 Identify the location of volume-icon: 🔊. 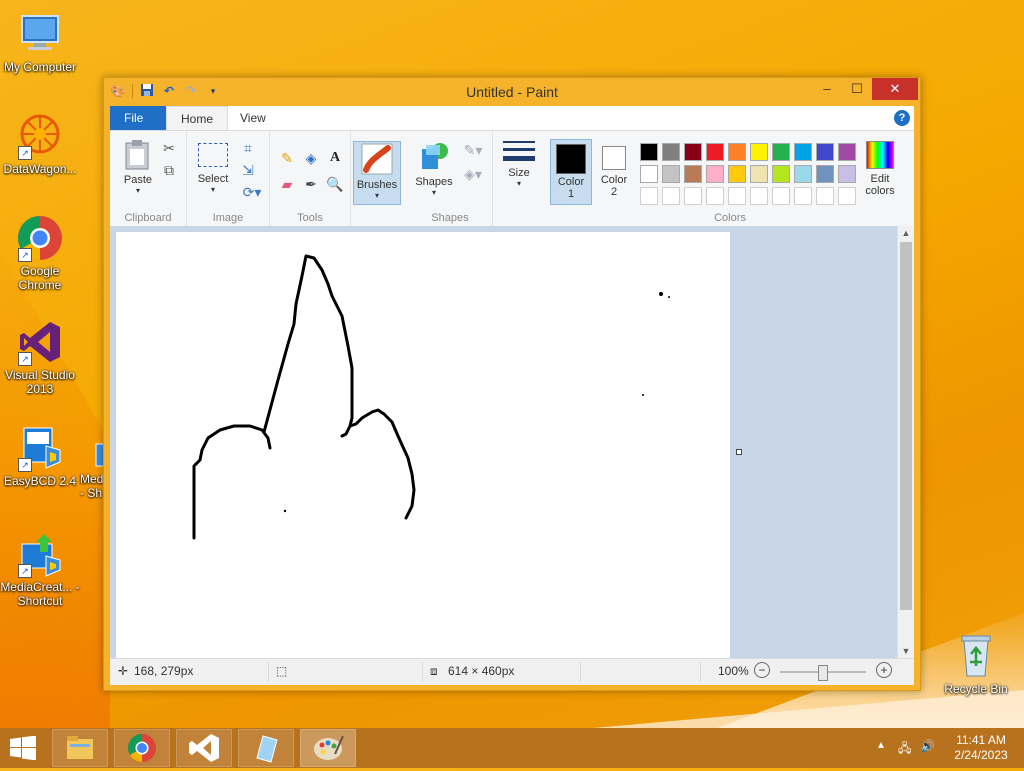
(927, 746).